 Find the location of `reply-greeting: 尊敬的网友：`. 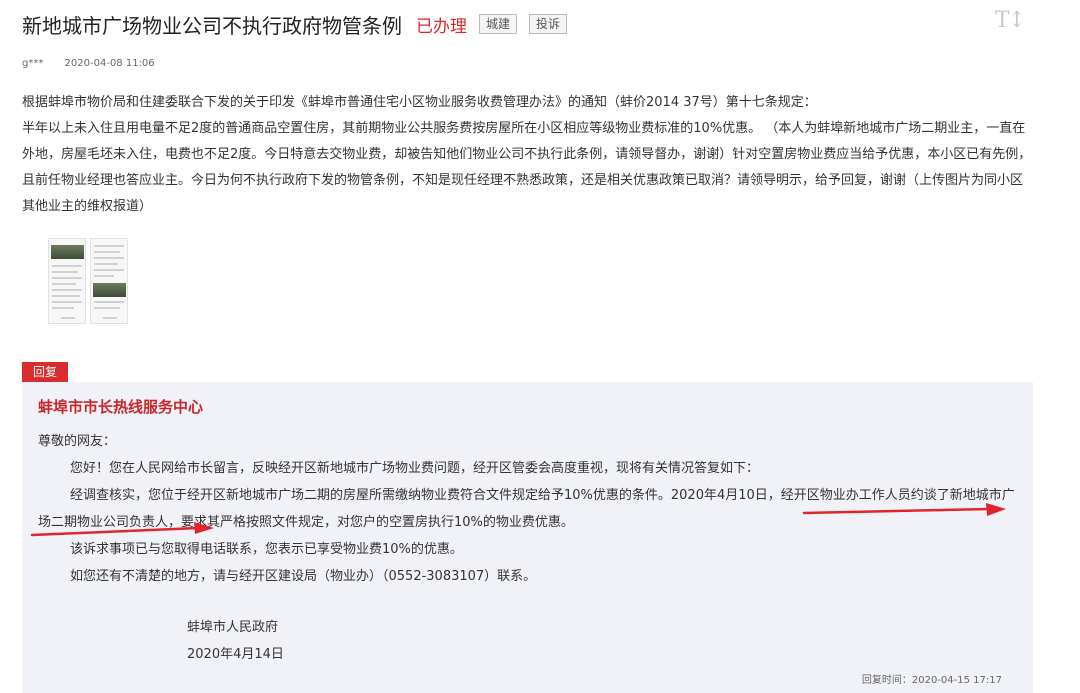

reply-greeting: 尊敬的网友： is located at coordinates (77, 441).